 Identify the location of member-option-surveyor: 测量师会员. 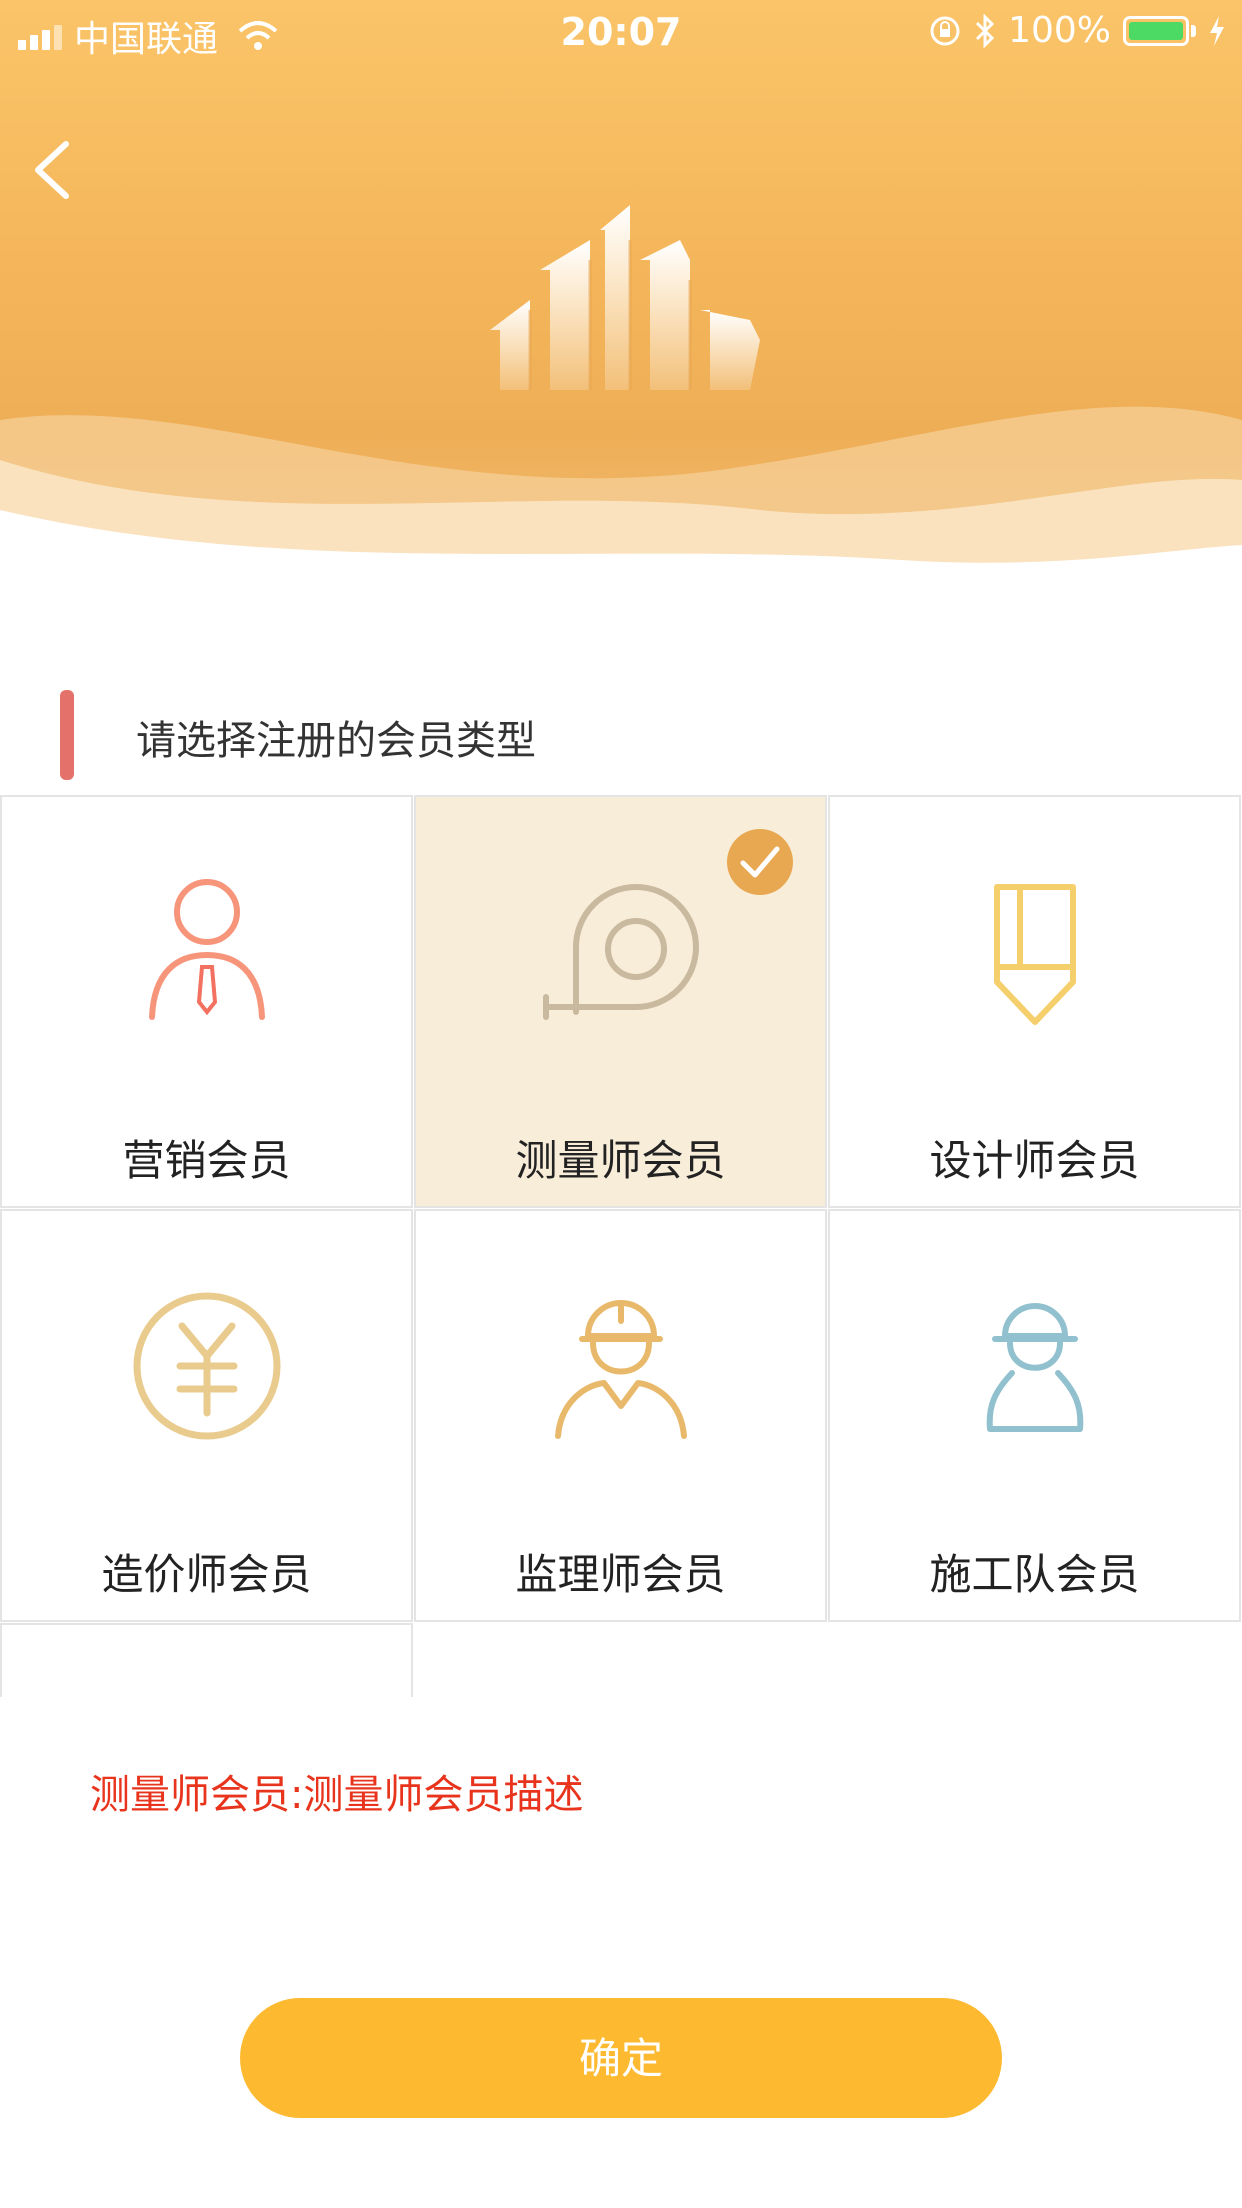
(620, 1001).